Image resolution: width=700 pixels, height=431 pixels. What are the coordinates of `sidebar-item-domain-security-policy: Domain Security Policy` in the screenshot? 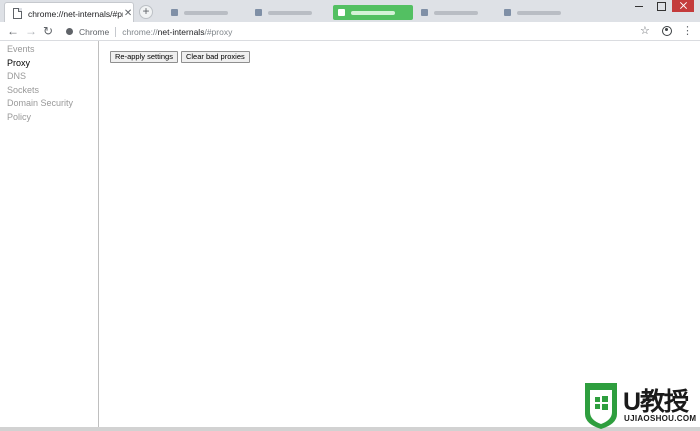 It's located at (49, 110).